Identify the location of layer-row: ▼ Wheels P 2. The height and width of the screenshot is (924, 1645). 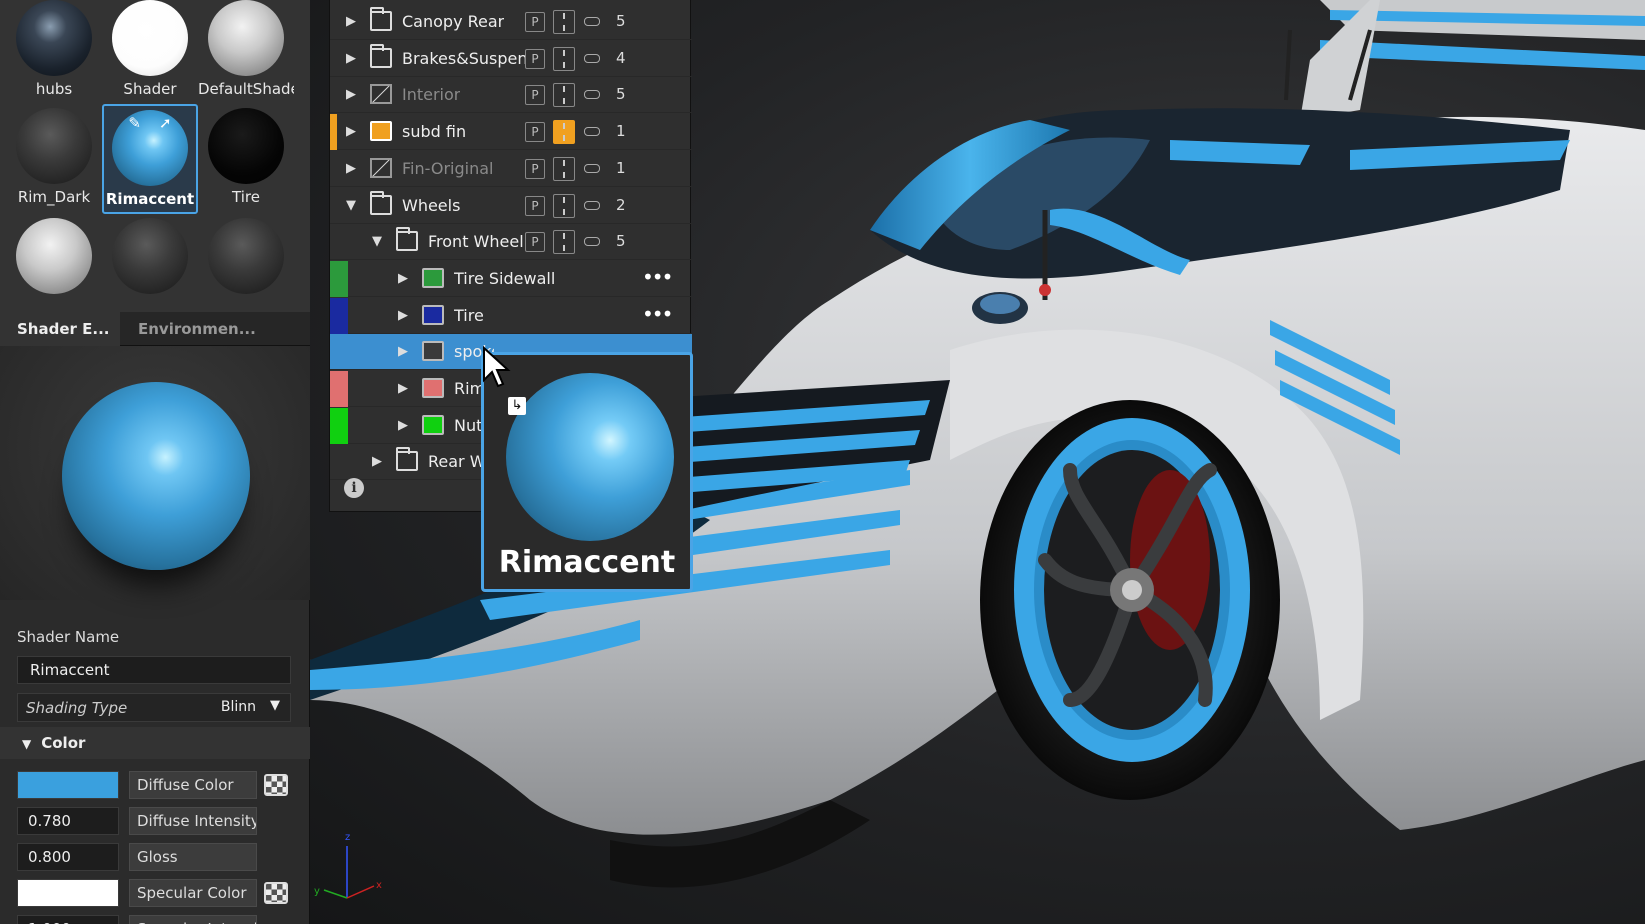
(511, 206).